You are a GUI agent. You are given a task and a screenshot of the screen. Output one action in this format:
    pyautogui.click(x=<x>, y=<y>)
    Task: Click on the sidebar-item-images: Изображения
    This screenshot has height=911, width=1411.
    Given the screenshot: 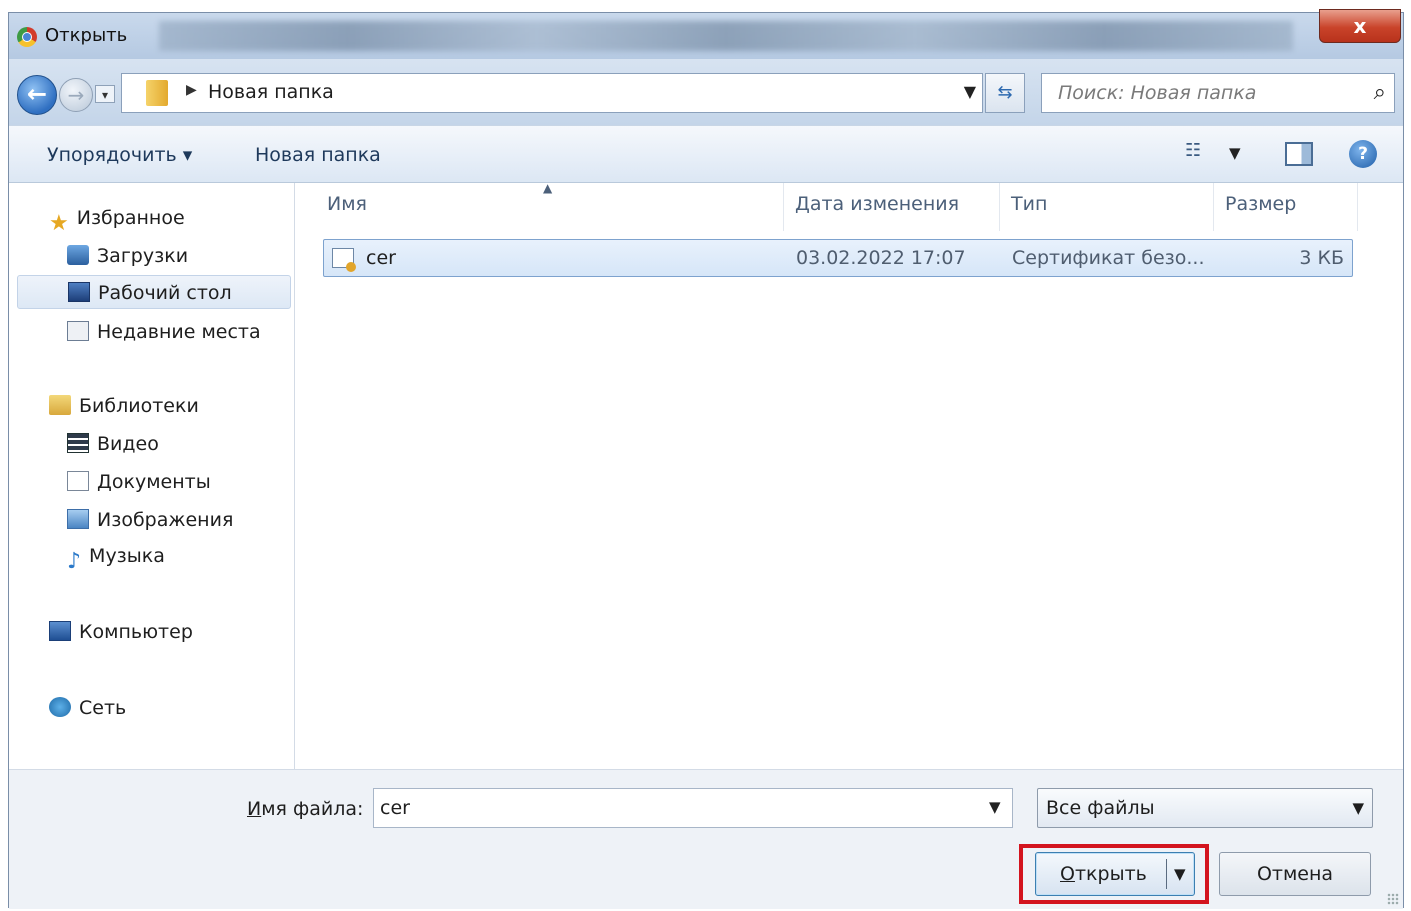 What is the action you would take?
    pyautogui.click(x=150, y=520)
    